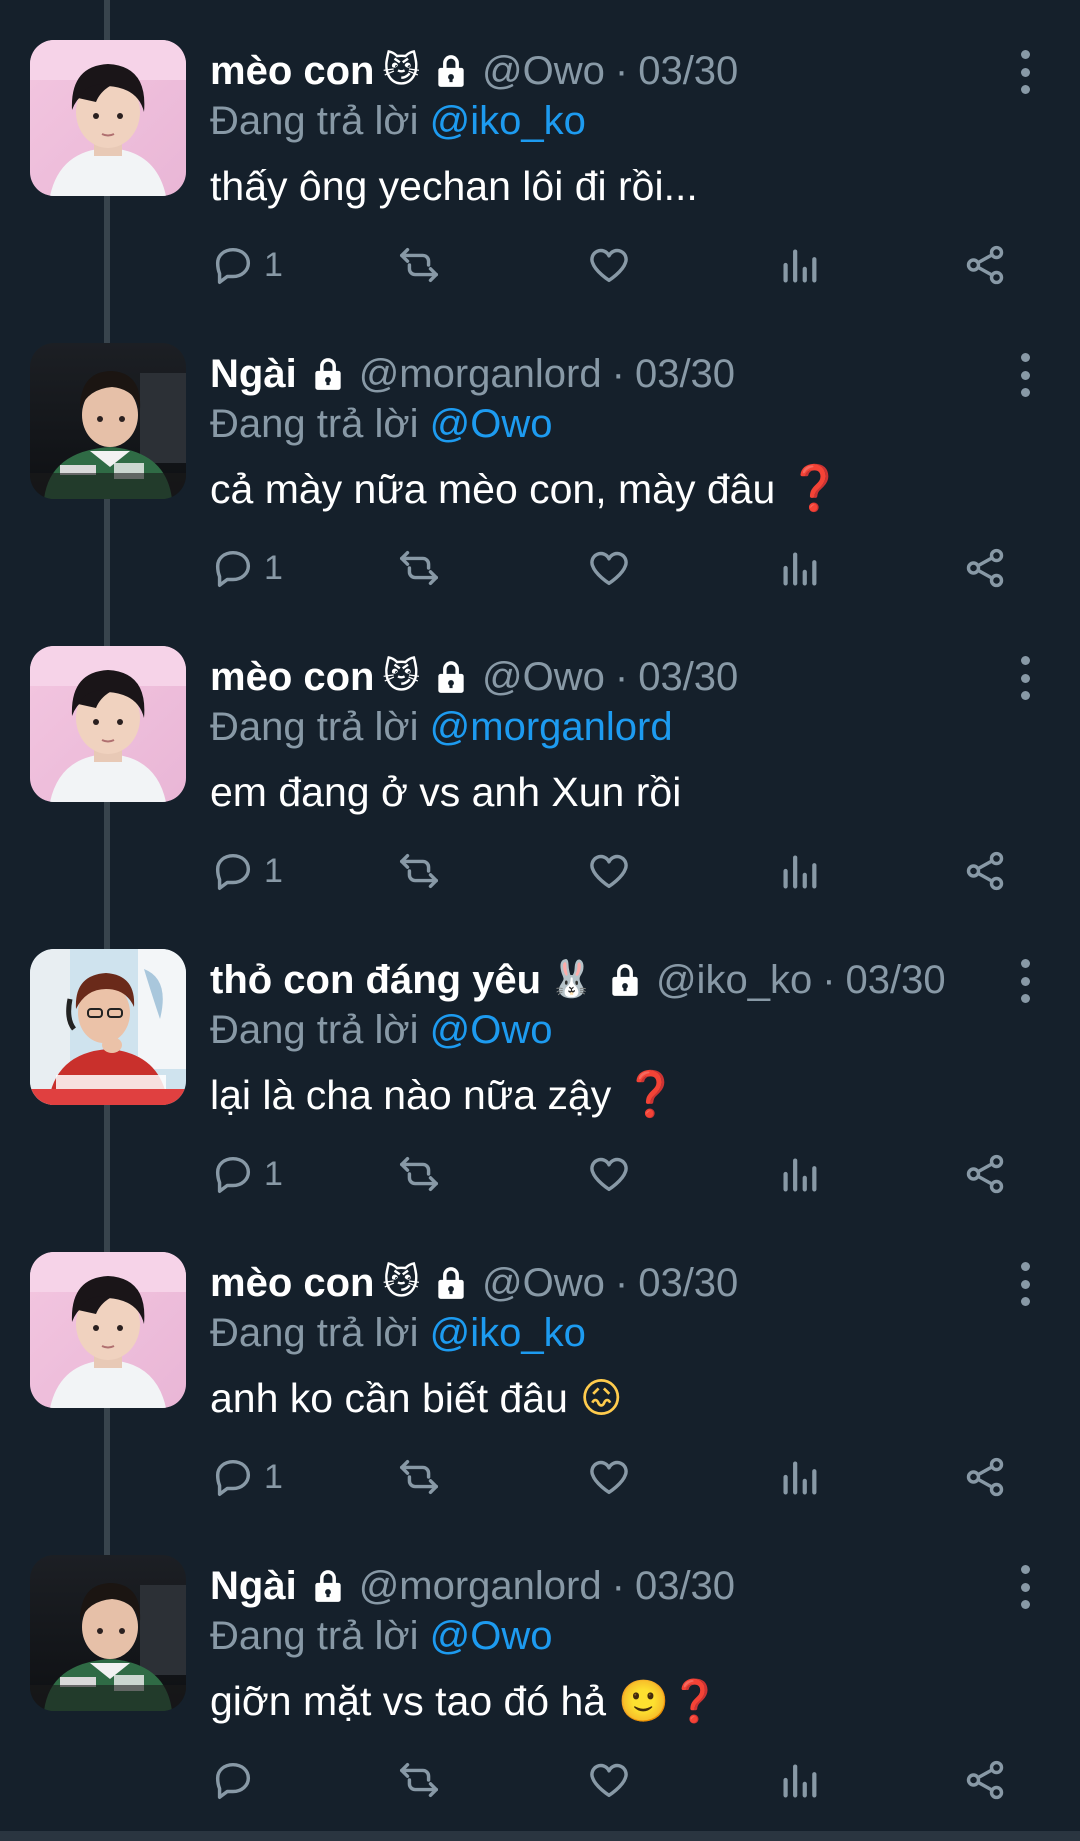  What do you see at coordinates (328, 374) in the screenshot?
I see `lock-icon` at bounding box center [328, 374].